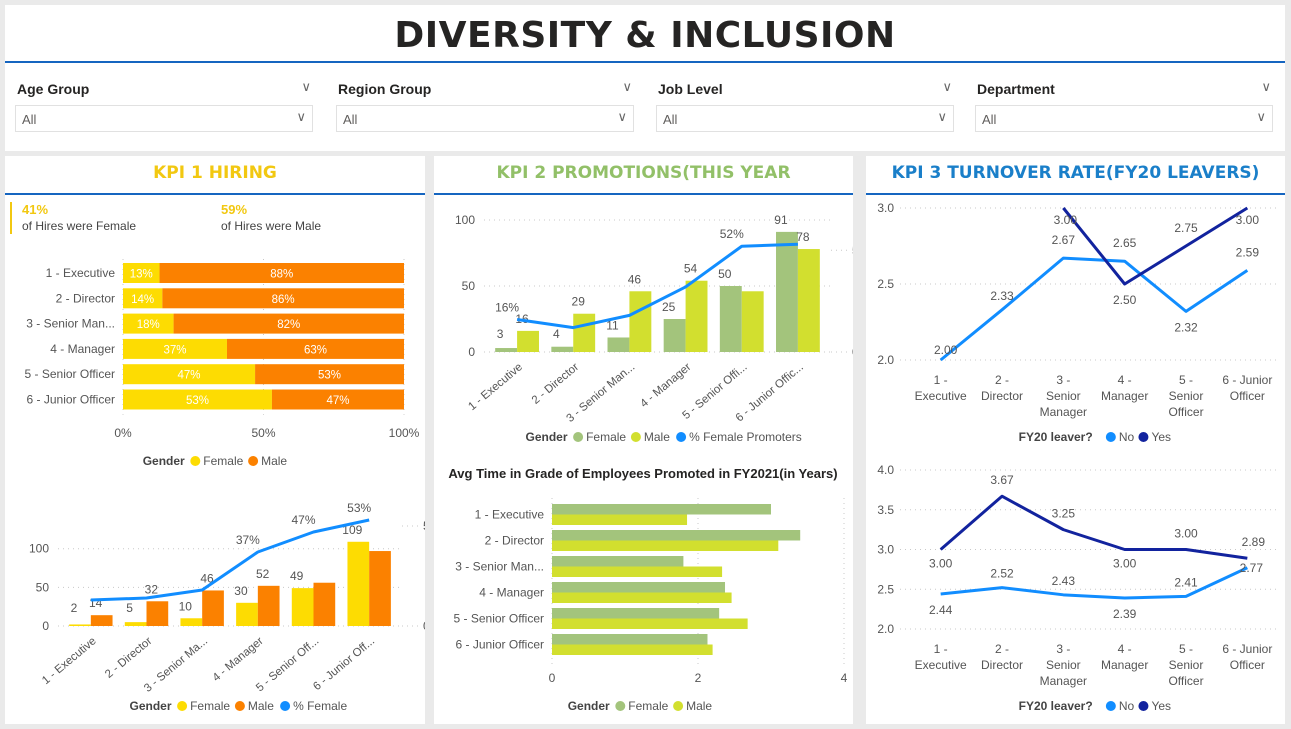  What do you see at coordinates (302, 607) in the screenshot?
I see `bar-female-5-senior-off` at bounding box center [302, 607].